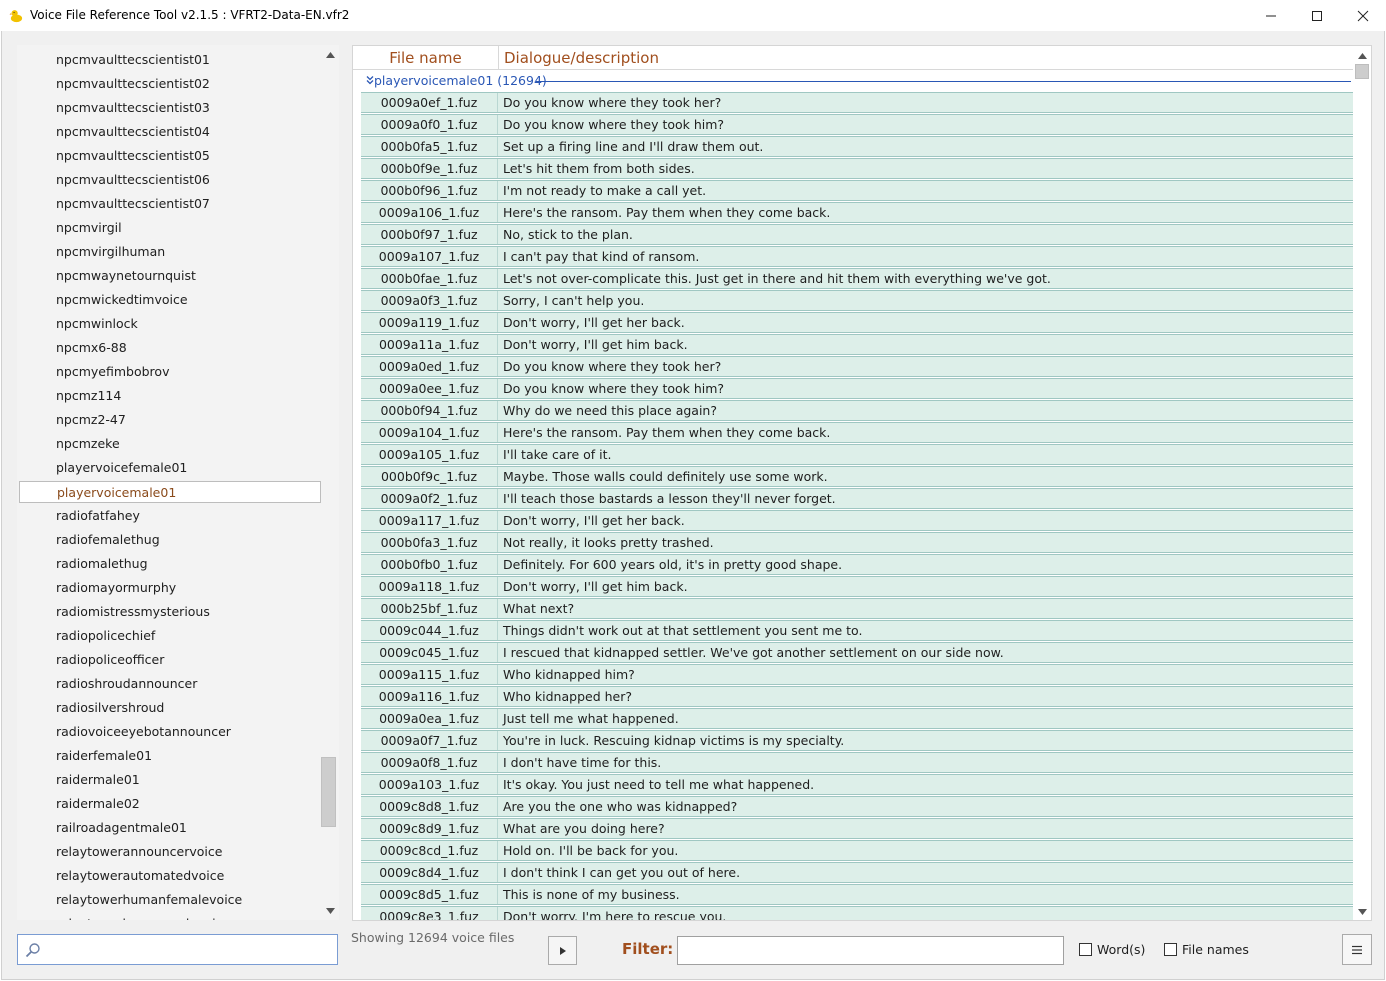 This screenshot has height=981, width=1386. I want to click on column-header-dialogue: Dialogue/description, so click(581, 58).